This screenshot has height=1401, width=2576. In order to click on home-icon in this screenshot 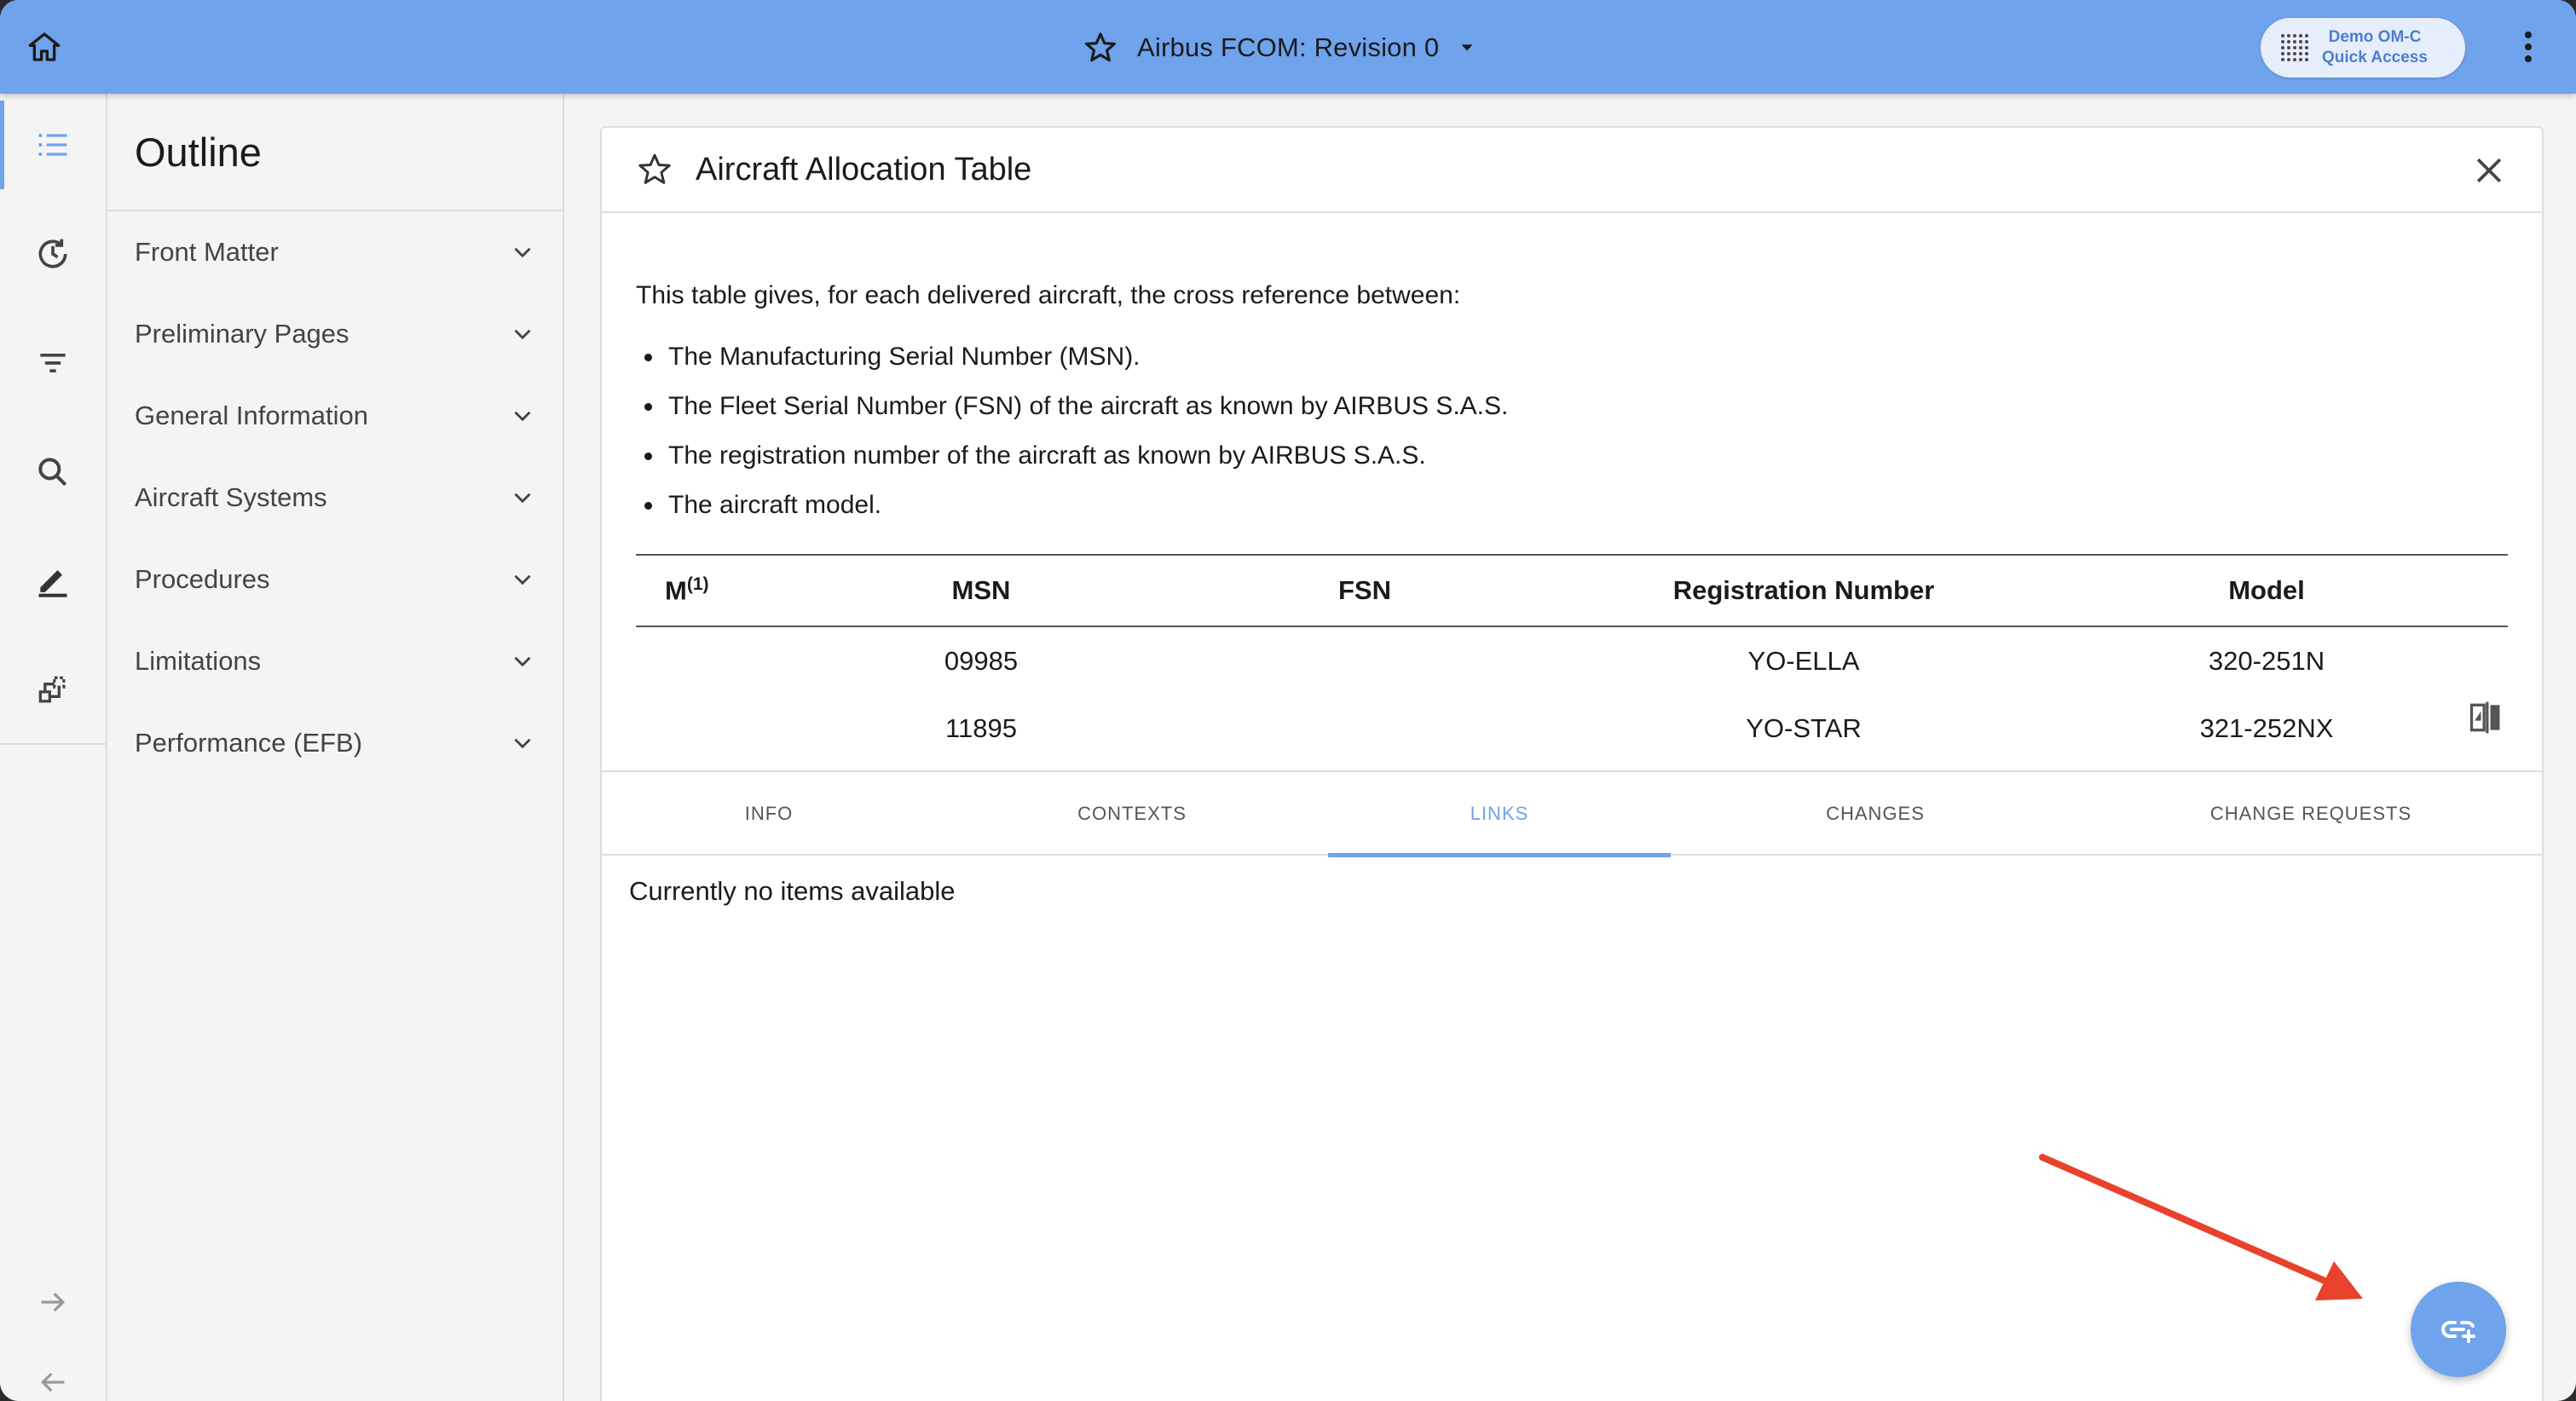, I will do `click(44, 46)`.